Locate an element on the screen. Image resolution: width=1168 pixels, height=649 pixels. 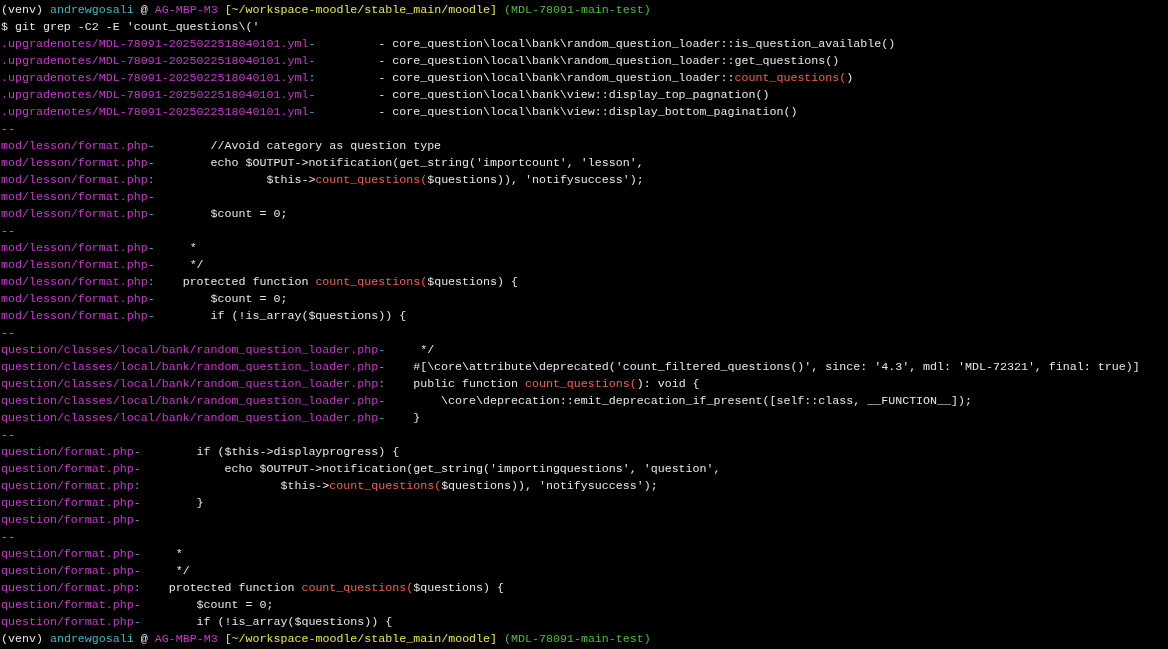
code-line: #[\core\attribute\deprecated('count_filtered_questions()', since: '4.3', mdl: 'MDL-72321', final: true)] is located at coordinates (776, 366).